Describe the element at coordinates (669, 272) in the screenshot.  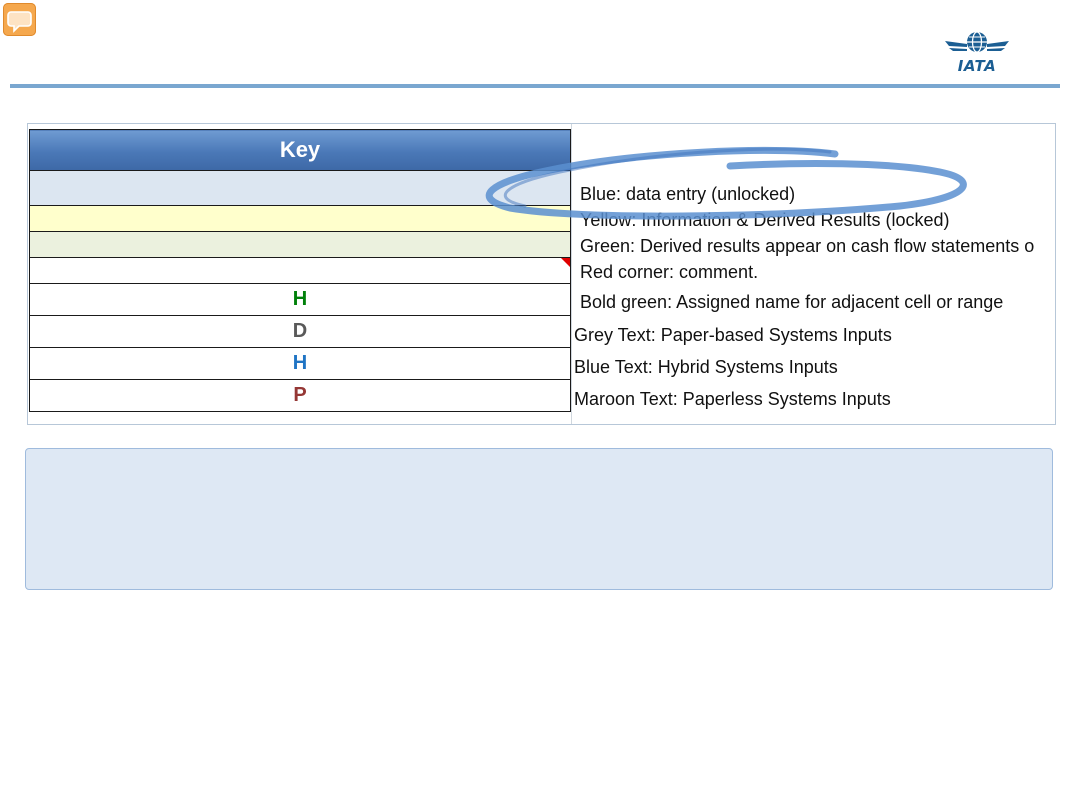
I see `desc-red-corner: Red corner: comment.` at that location.